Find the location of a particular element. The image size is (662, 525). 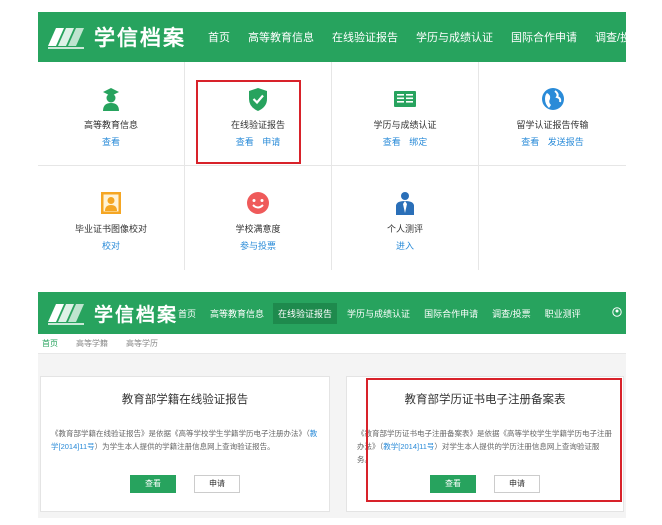

view-button: 查看 is located at coordinates (153, 484).